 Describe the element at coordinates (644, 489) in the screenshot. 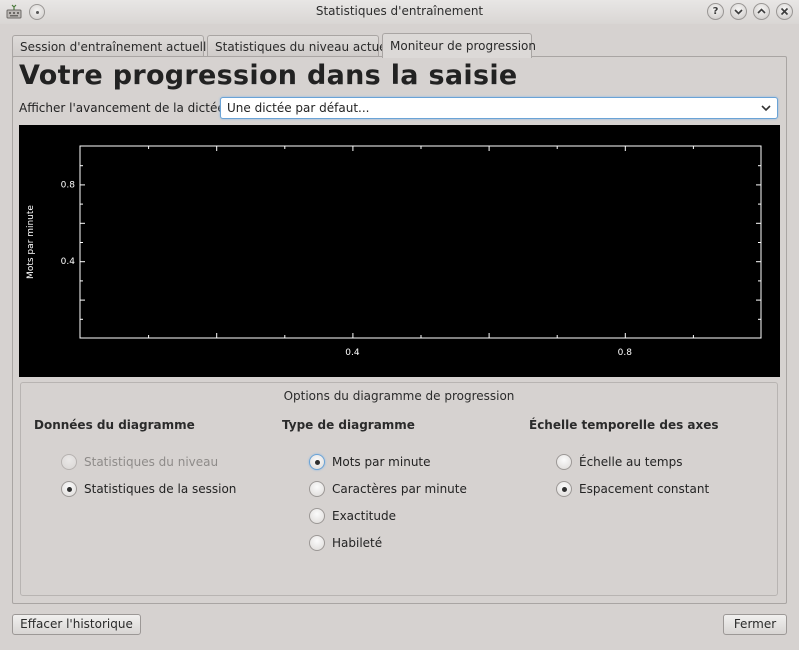

I see `radio-label: Espacement constant` at that location.